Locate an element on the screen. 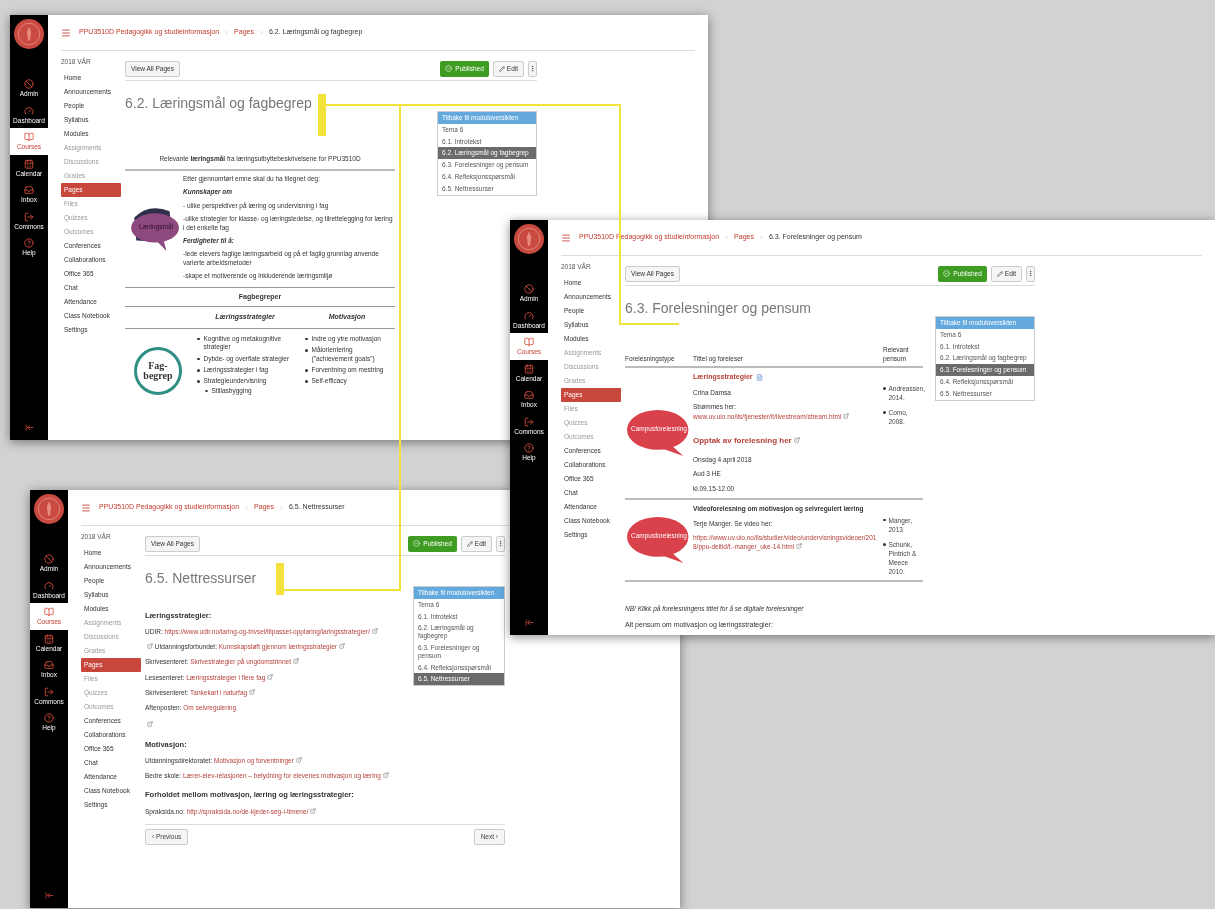  document-icon is located at coordinates (759, 377).